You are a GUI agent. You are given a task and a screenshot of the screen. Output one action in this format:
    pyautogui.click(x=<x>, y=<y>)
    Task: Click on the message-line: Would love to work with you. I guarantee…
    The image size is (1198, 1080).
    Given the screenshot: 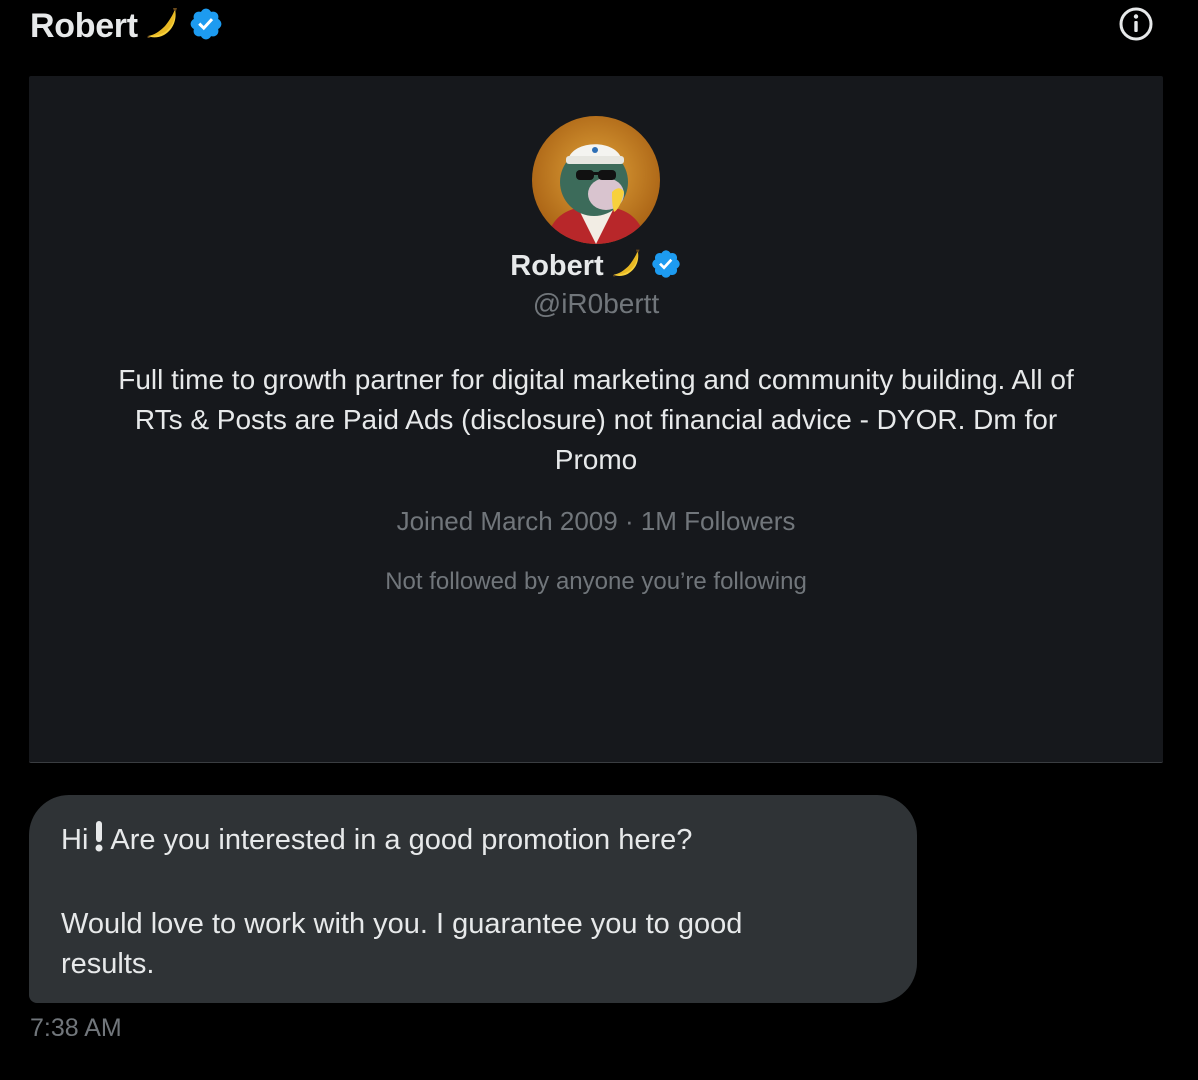 What is the action you would take?
    pyautogui.click(x=402, y=924)
    